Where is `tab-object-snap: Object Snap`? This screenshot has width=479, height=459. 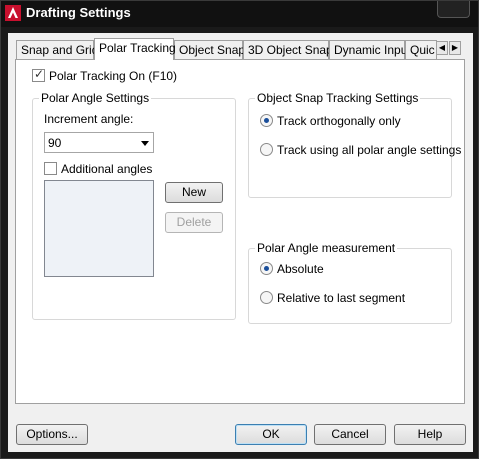 tab-object-snap: Object Snap is located at coordinates (210, 49).